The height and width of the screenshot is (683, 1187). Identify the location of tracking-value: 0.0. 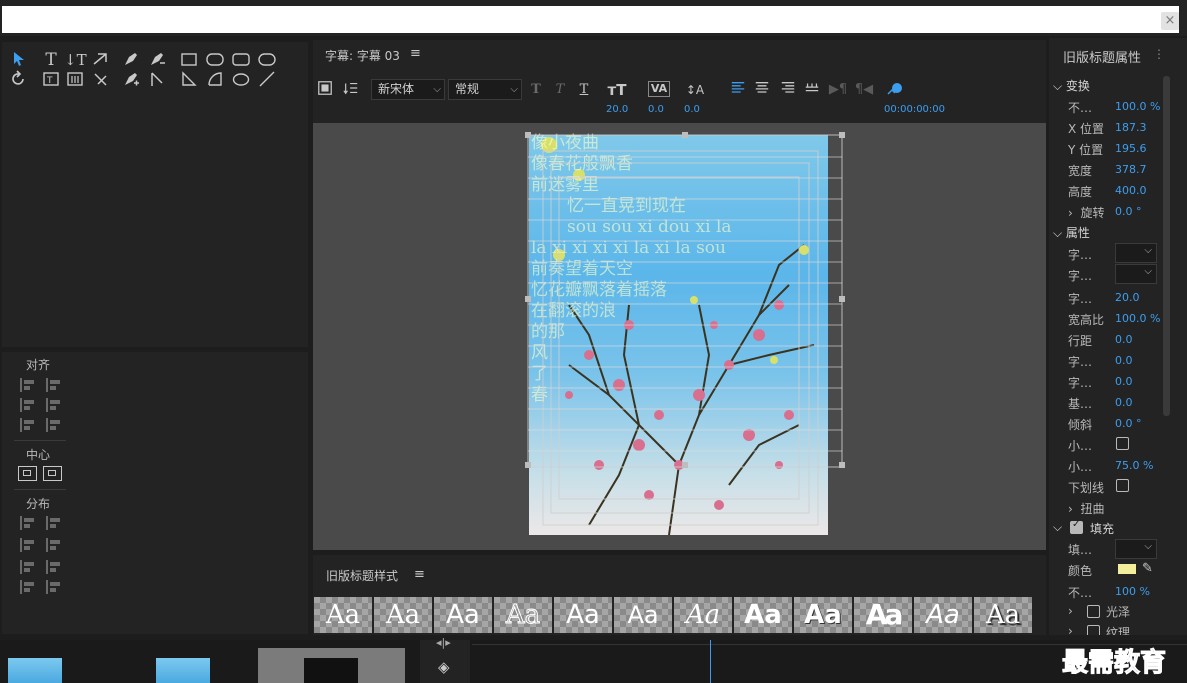
(1124, 381).